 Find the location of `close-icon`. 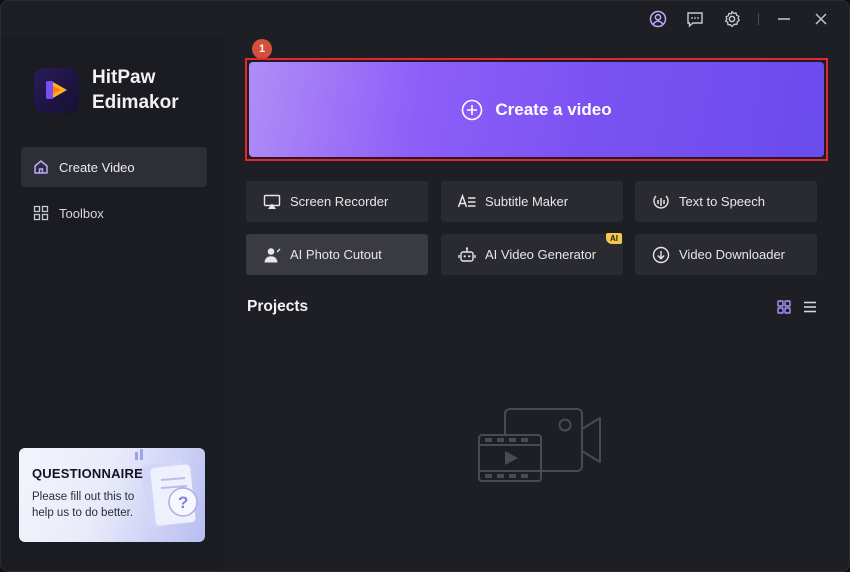

close-icon is located at coordinates (821, 19).